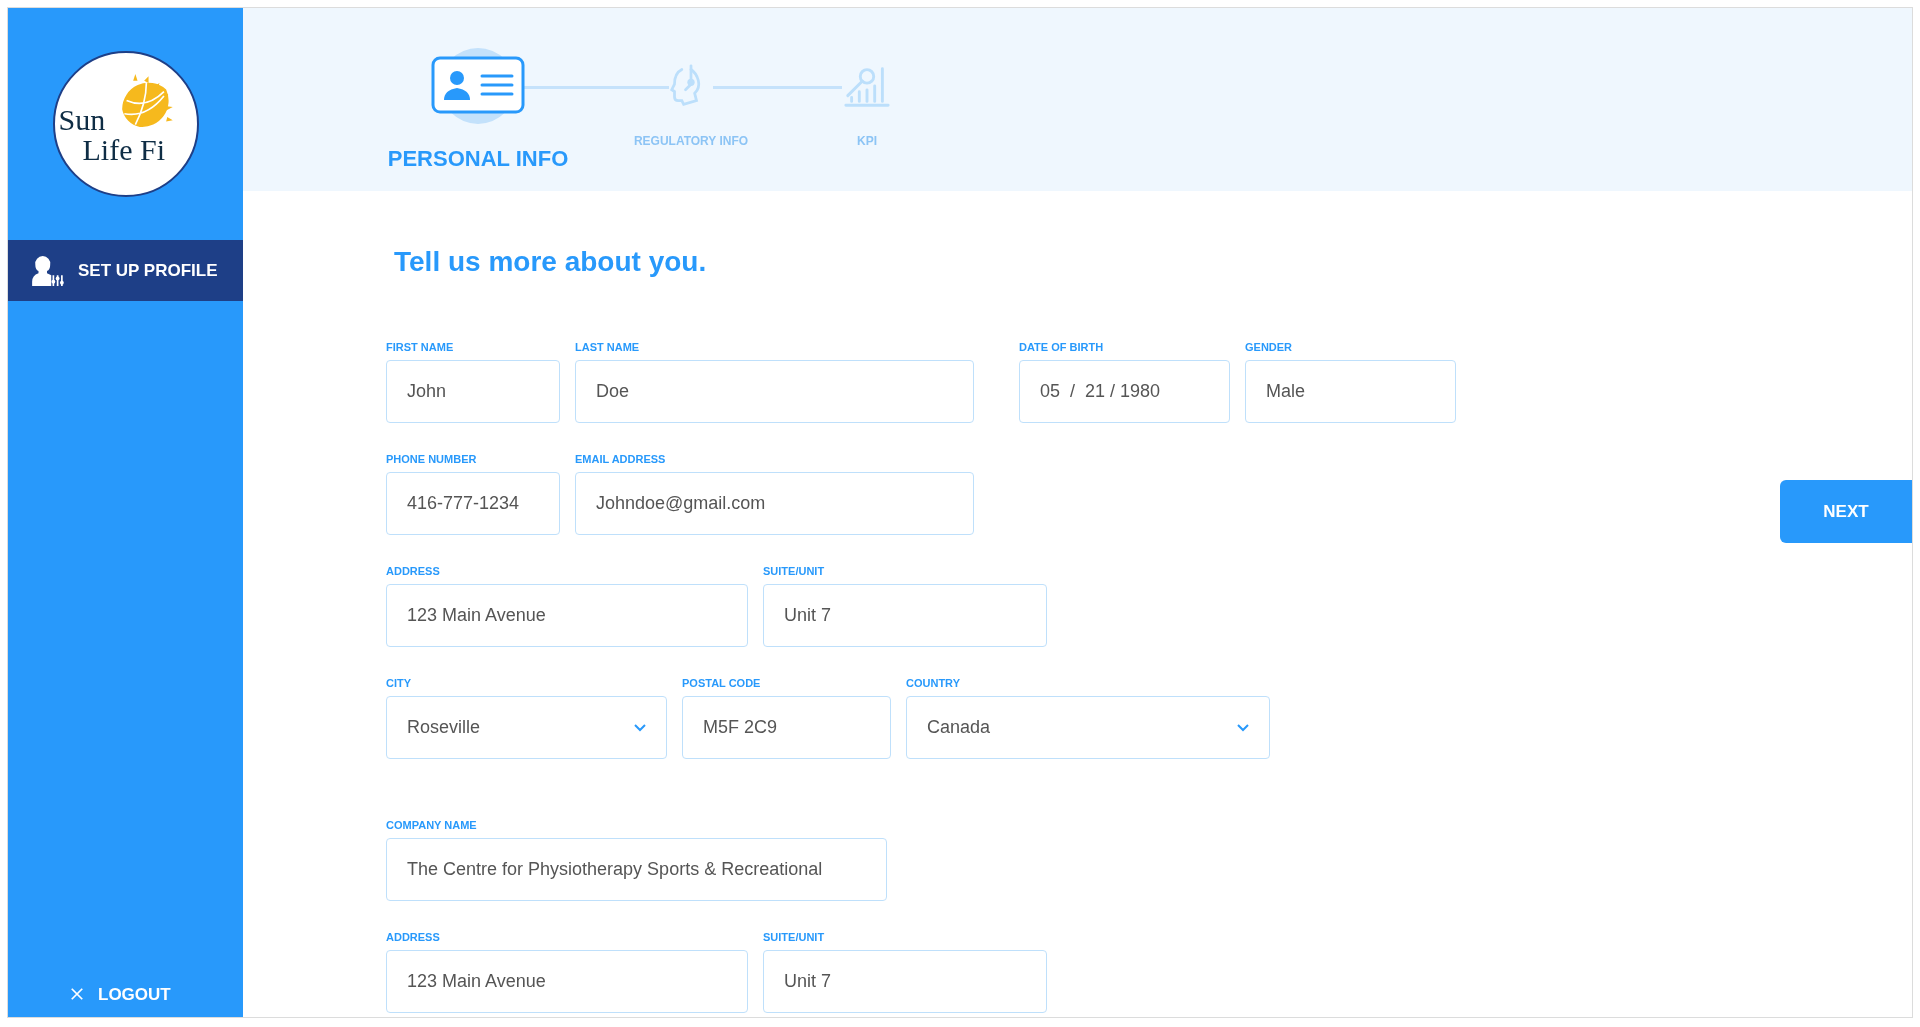  Describe the element at coordinates (399, 683) in the screenshot. I see `field-label: CITY` at that location.